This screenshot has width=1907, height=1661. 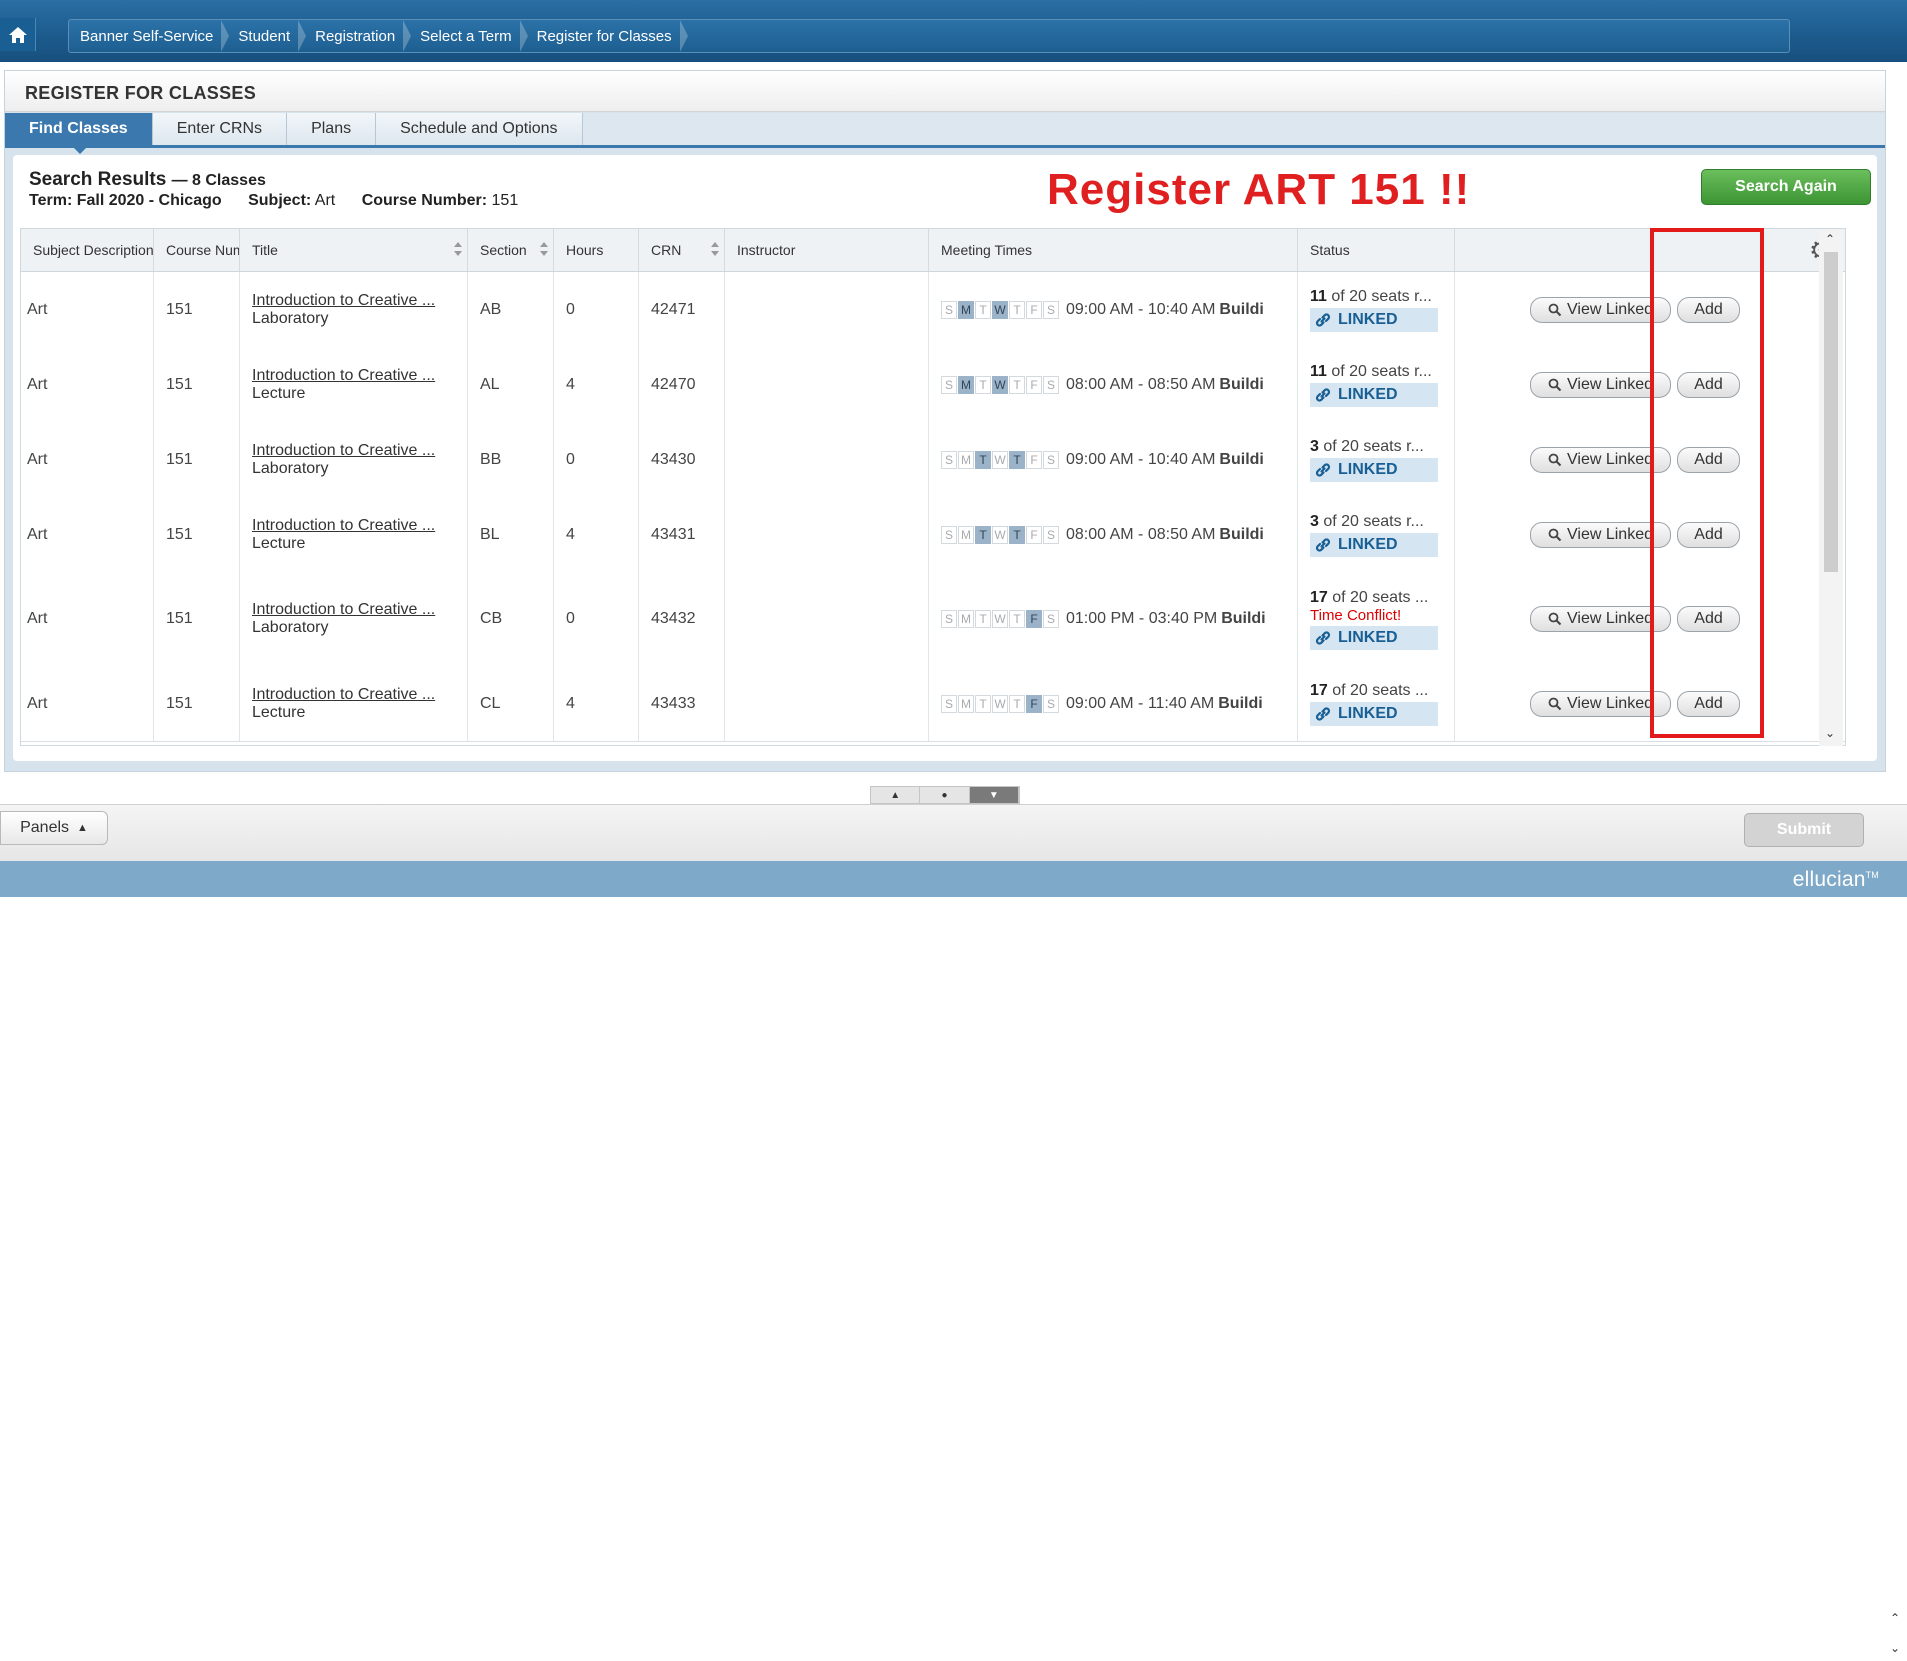 I want to click on split-middle-icon: ●, so click(x=945, y=795).